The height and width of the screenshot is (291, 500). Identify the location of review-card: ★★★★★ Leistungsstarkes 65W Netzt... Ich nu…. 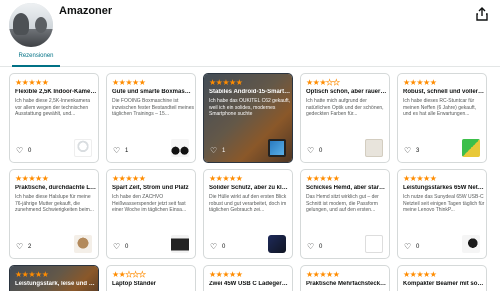
(442, 214).